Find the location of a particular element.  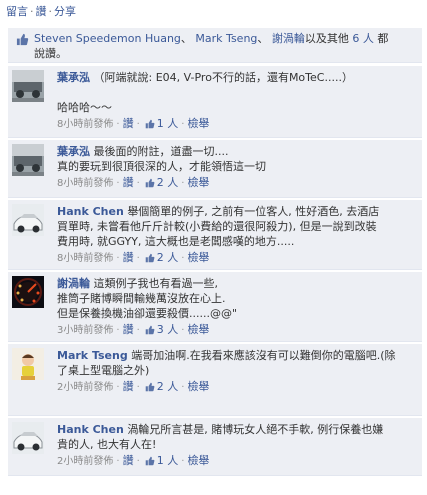

comment-like-count: 3 人 is located at coordinates (161, 329).